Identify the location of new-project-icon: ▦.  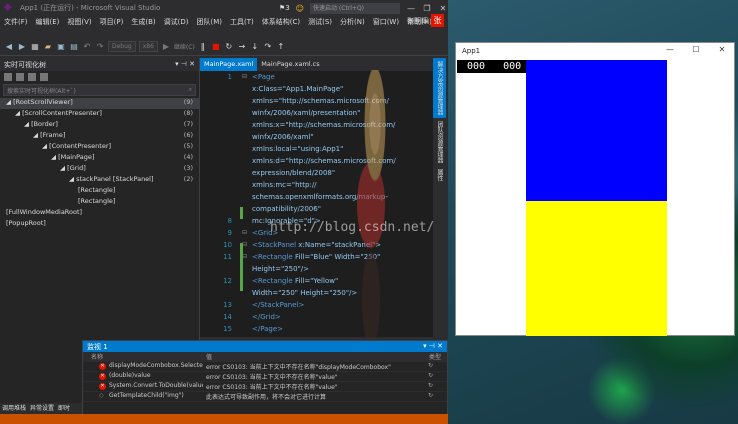
(35, 47).